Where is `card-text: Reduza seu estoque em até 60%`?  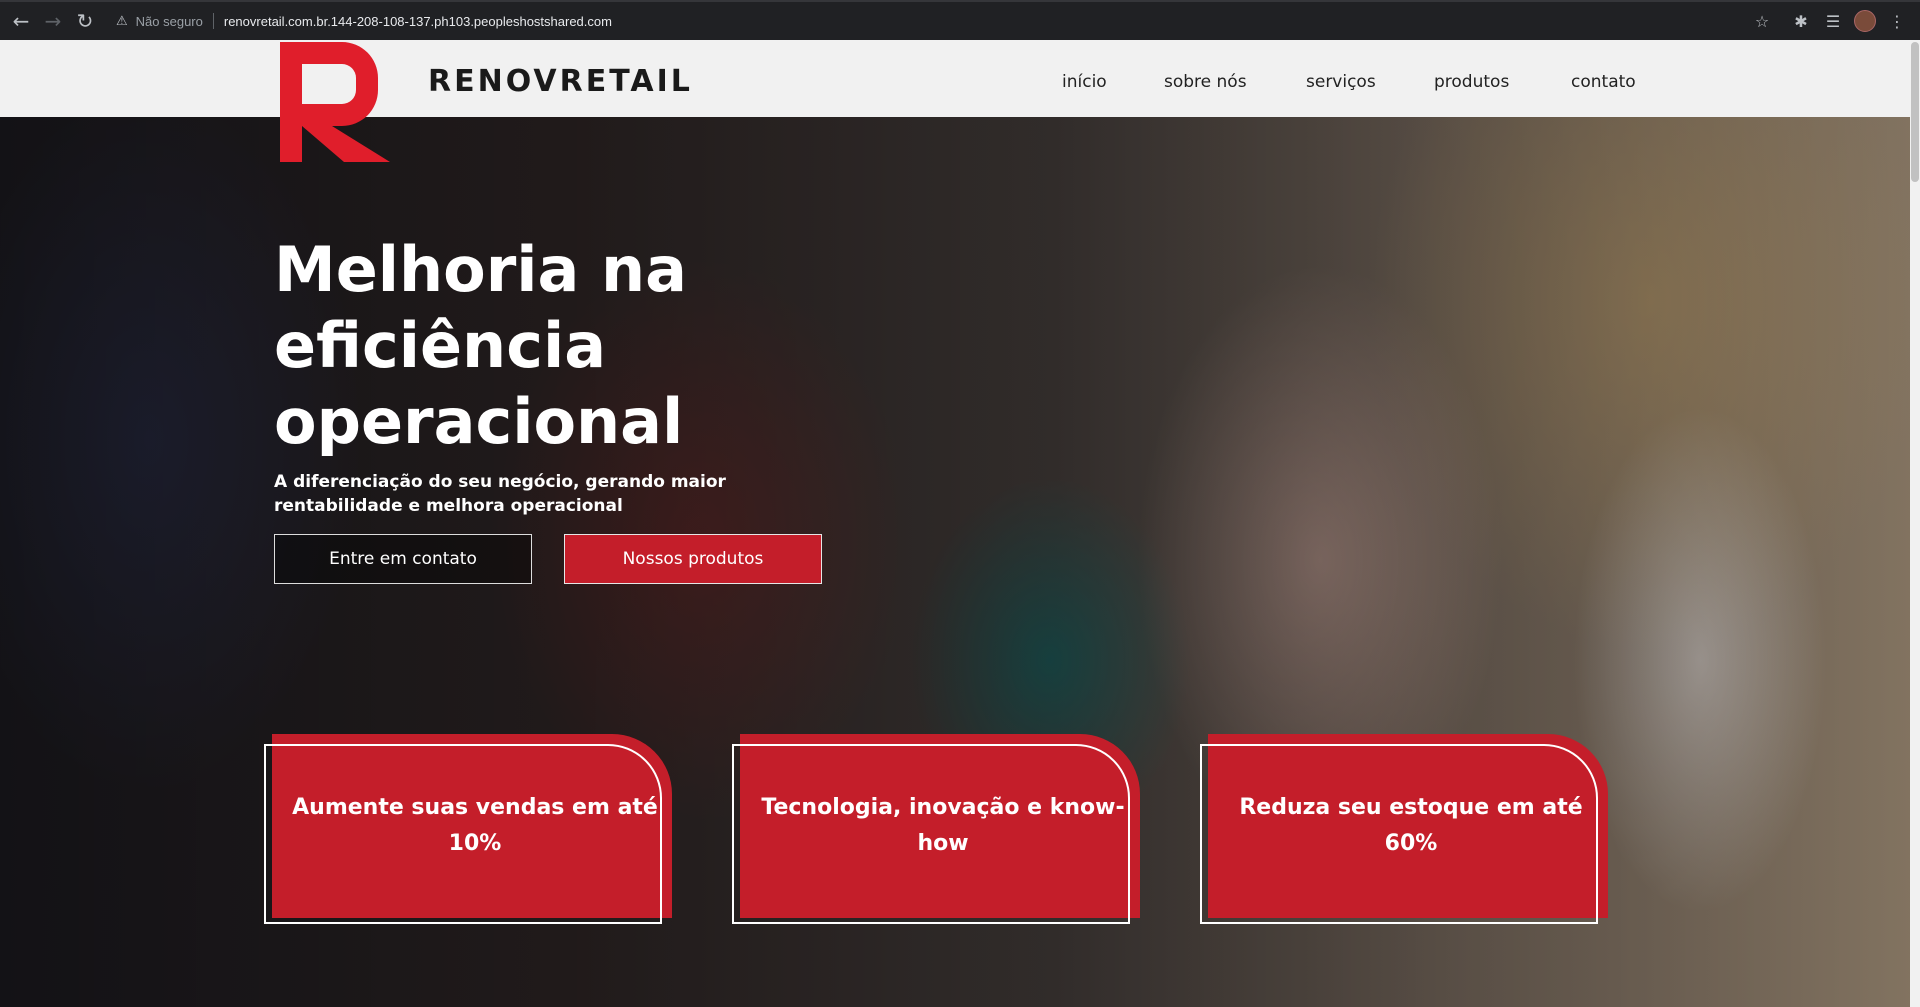
card-text: Reduza seu estoque em até 60% is located at coordinates (1411, 825).